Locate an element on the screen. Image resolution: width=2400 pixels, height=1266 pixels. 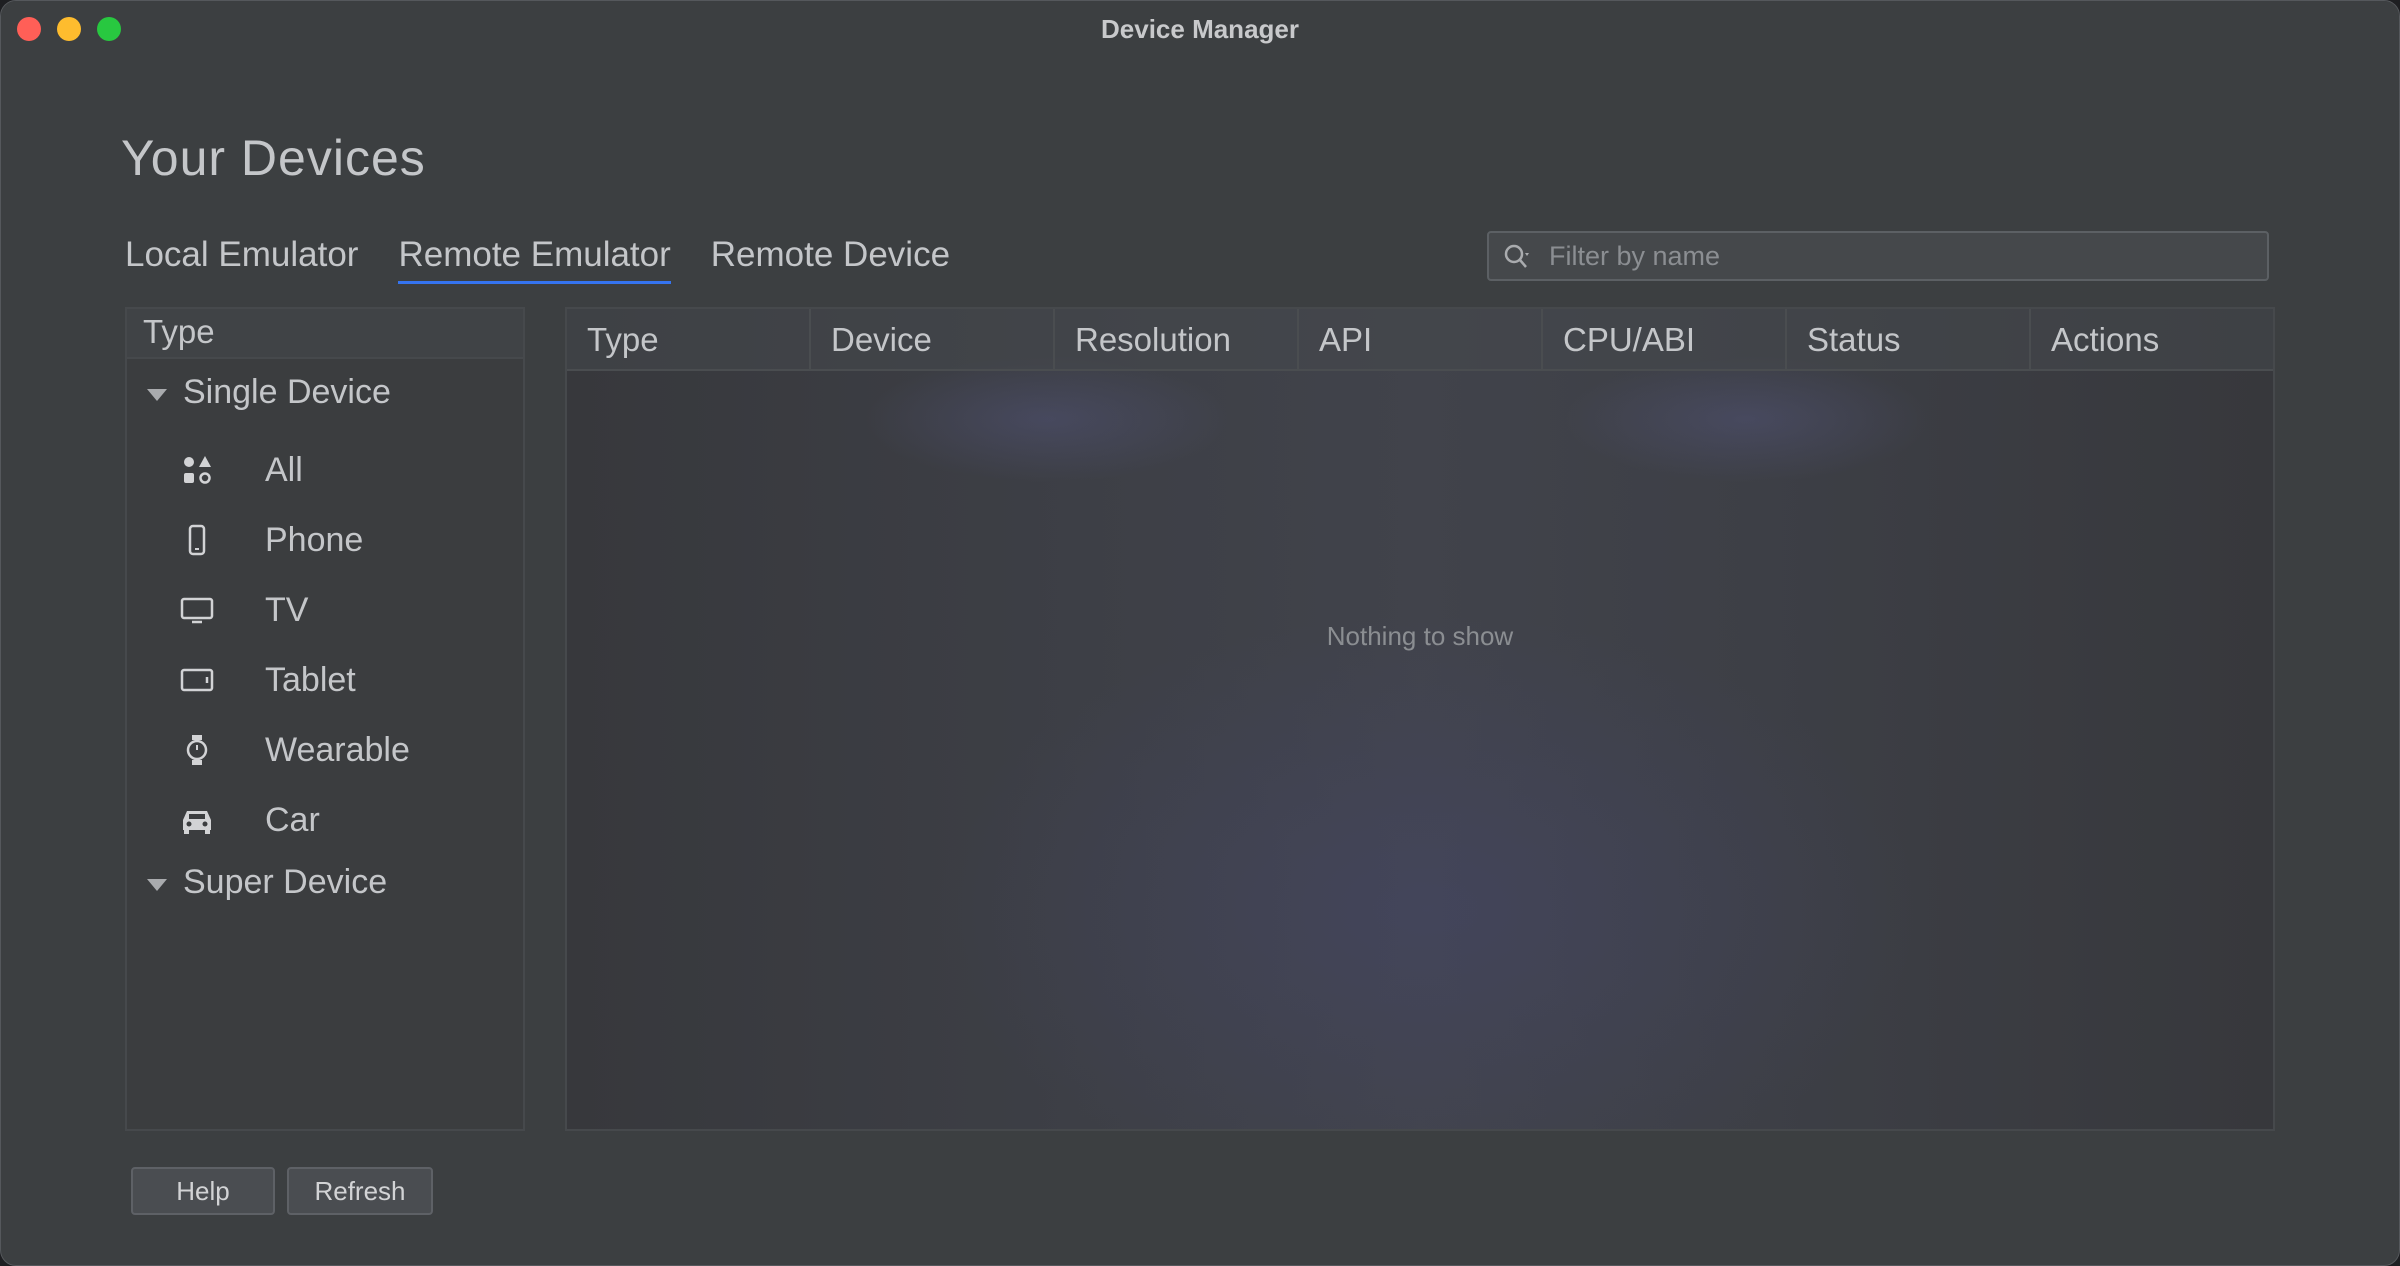
type-item-wearable: Wearable is located at coordinates (337, 750).